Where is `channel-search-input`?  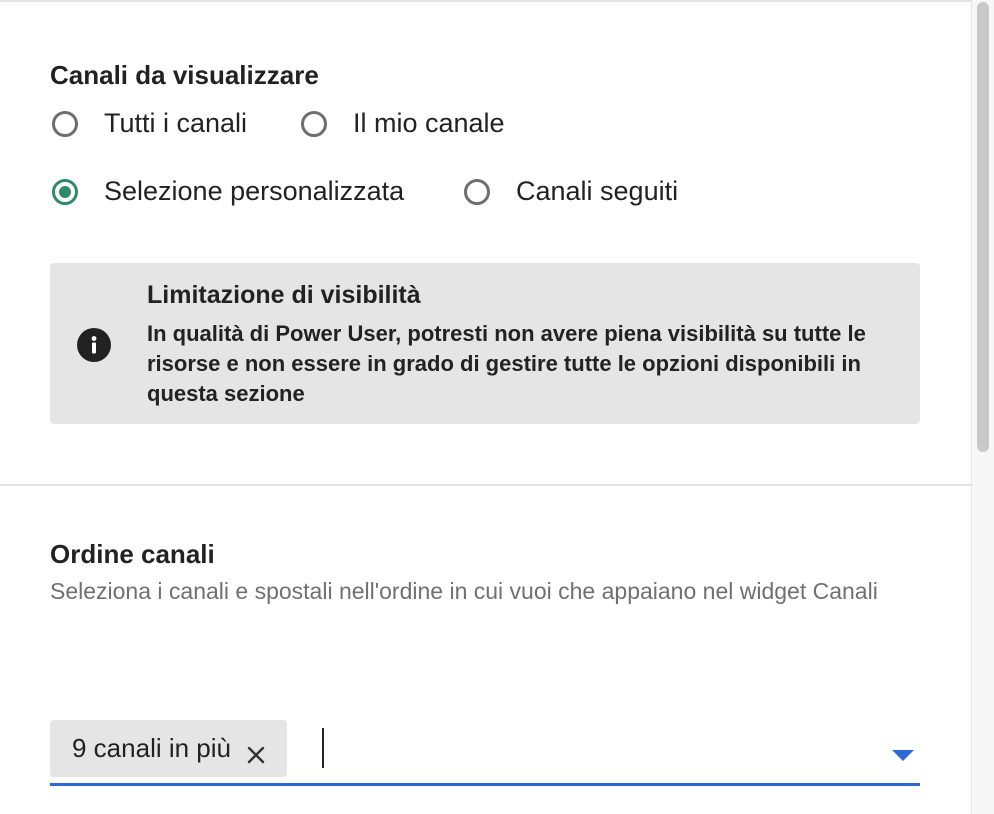 channel-search-input is located at coordinates (323, 748).